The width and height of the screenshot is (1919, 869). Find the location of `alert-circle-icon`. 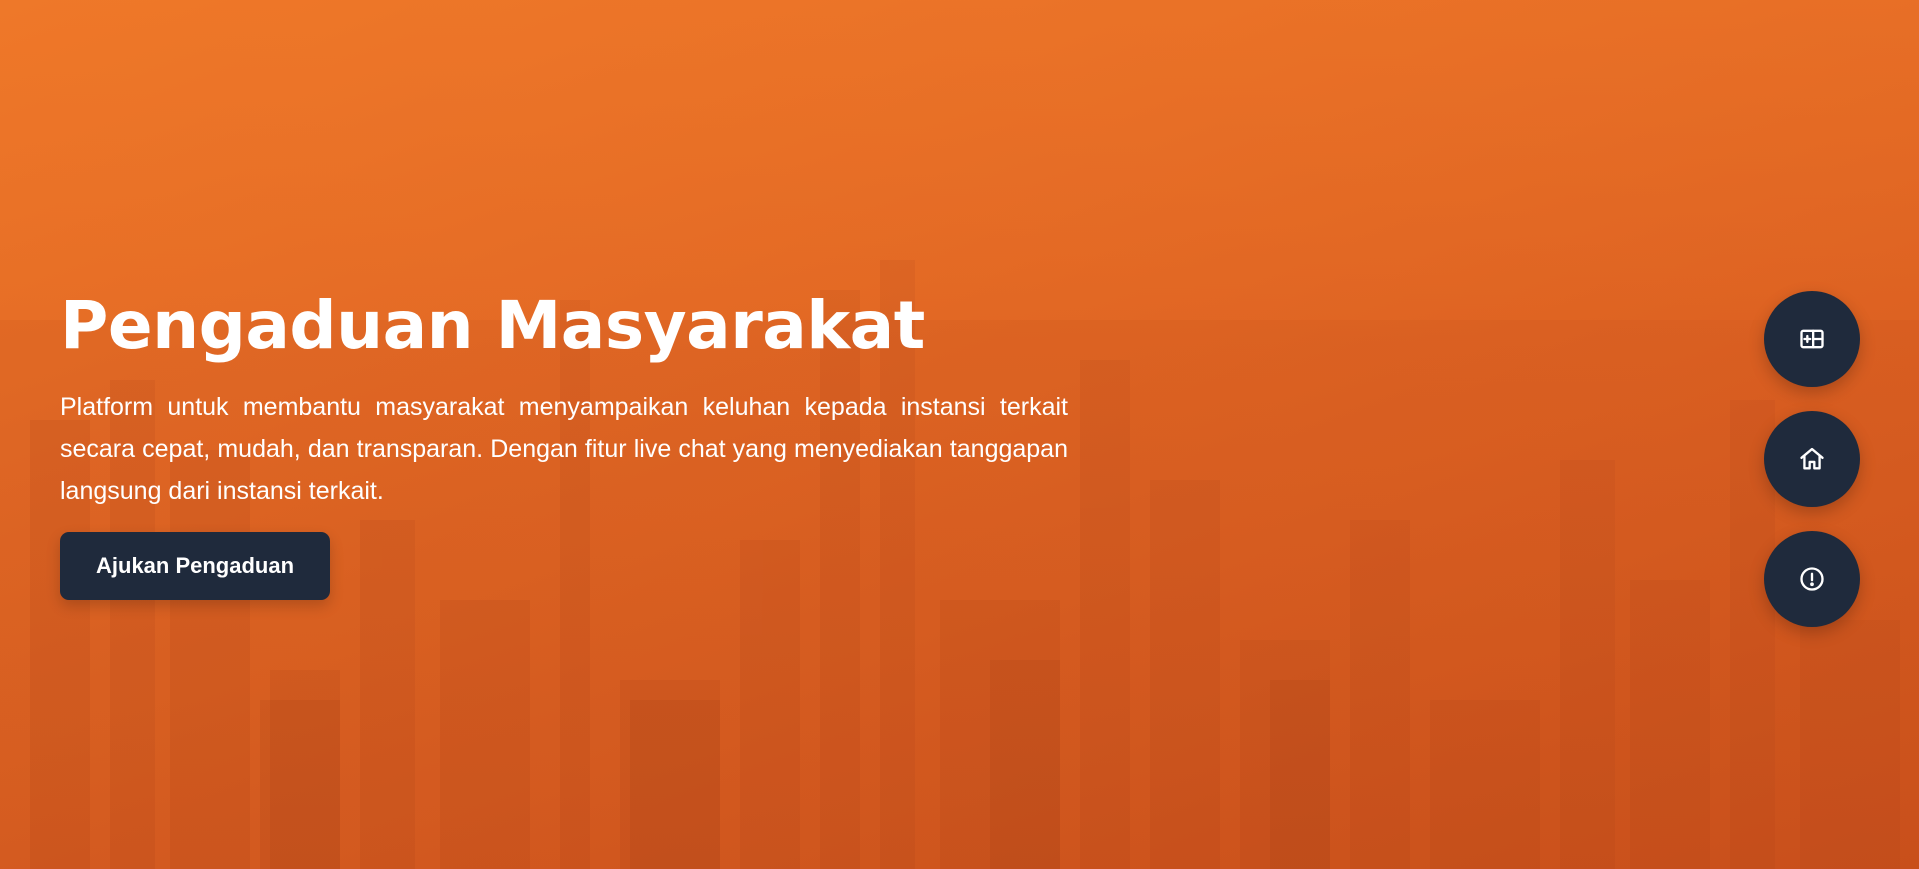

alert-circle-icon is located at coordinates (1812, 579).